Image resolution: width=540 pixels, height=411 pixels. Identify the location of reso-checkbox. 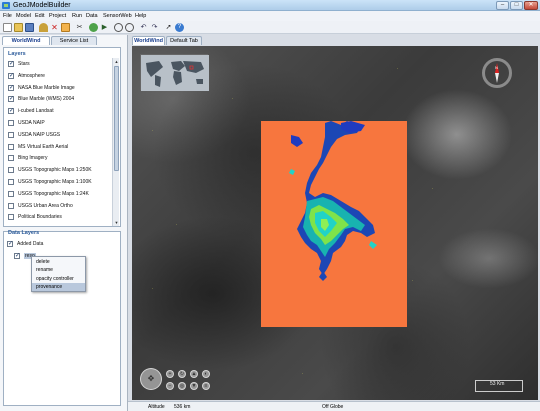
(17, 255).